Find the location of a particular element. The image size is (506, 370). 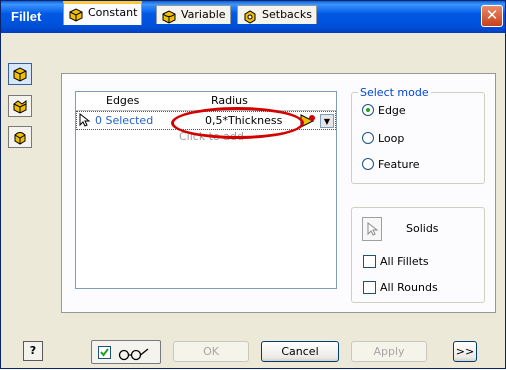

column-header-edges: Edges is located at coordinates (123, 100).